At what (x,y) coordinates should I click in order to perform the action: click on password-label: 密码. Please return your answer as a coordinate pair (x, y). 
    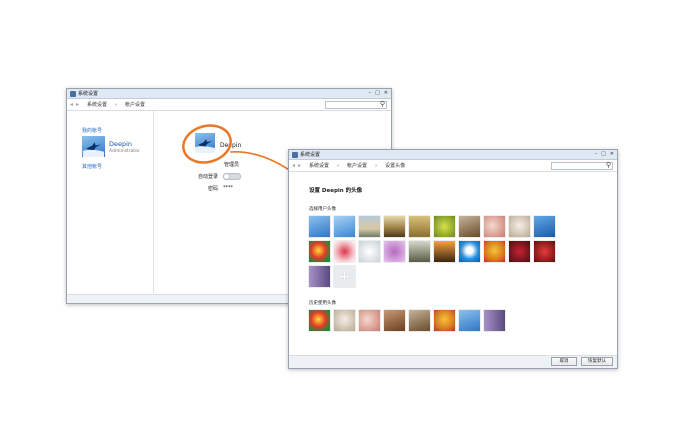
    Looking at the image, I should click on (213, 189).